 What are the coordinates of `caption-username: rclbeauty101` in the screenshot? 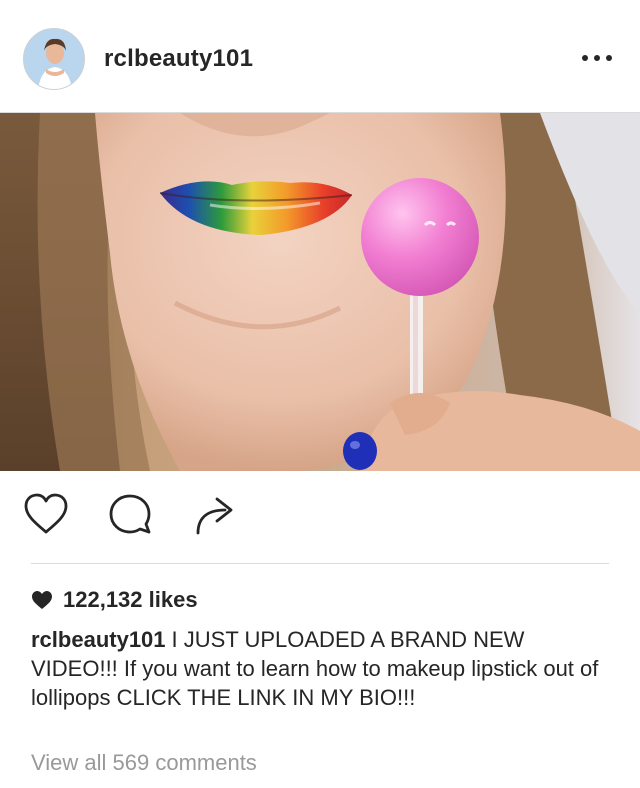 It's located at (98, 639).